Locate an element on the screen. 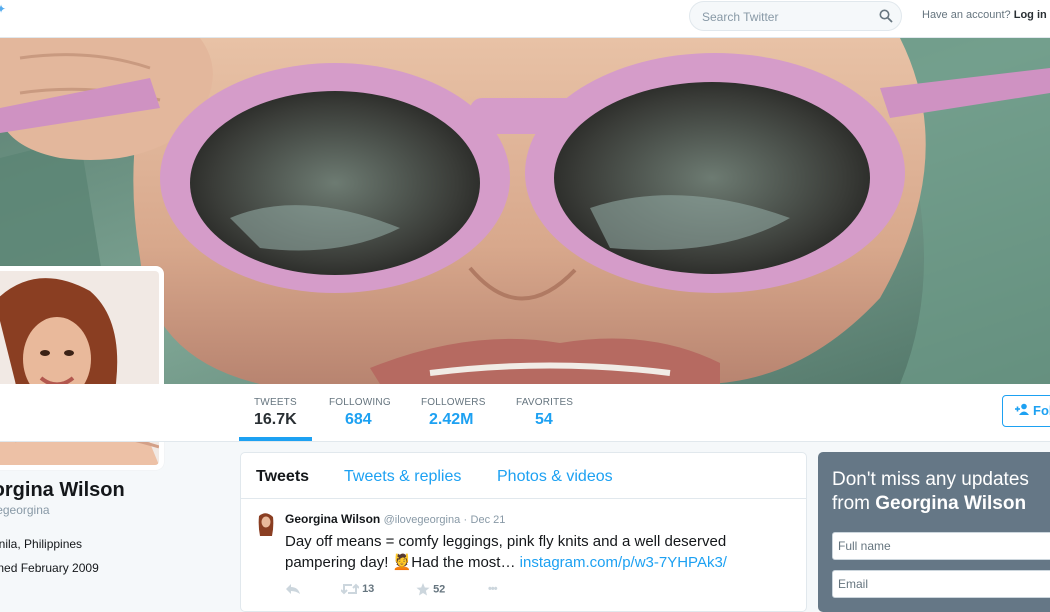  tab-tweets: Tweets is located at coordinates (282, 477).